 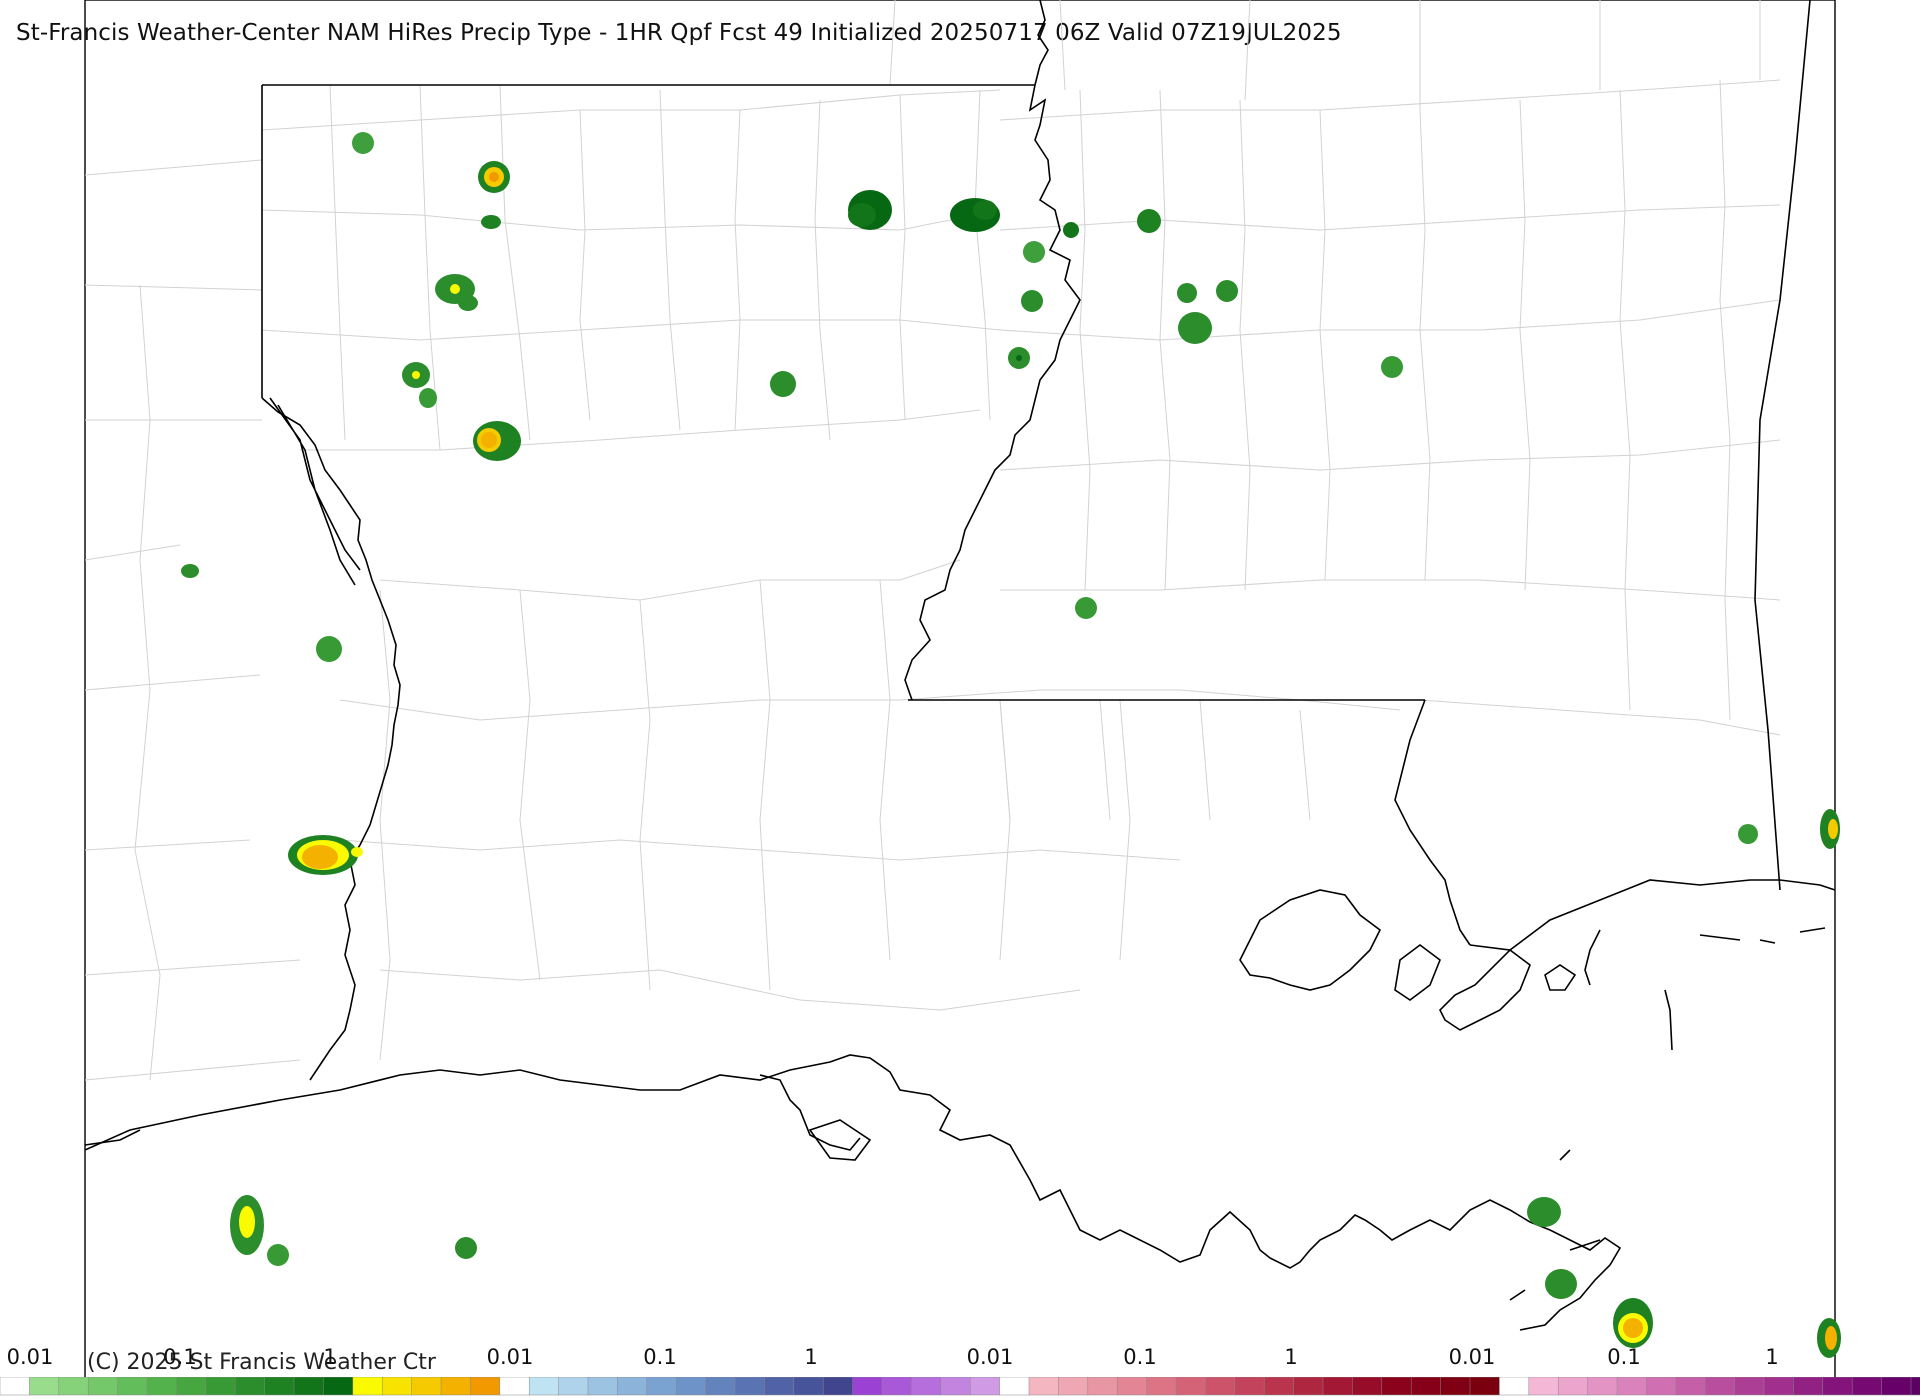 What do you see at coordinates (261, 1362) in the screenshot?
I see `copyright-notice: (C) 2025 St Francis Weather Ctr` at bounding box center [261, 1362].